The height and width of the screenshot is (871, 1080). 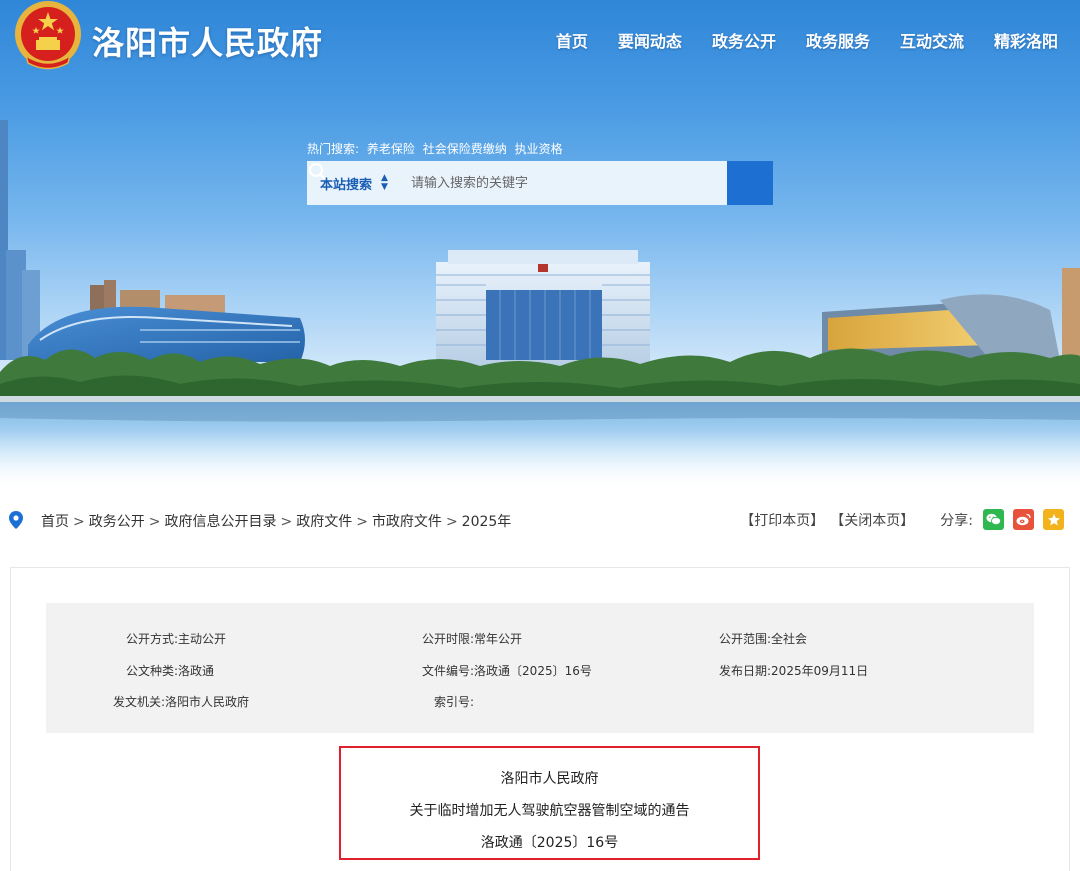 I want to click on meta-publish-date: 发布日期:2025年09月11日, so click(x=794, y=671).